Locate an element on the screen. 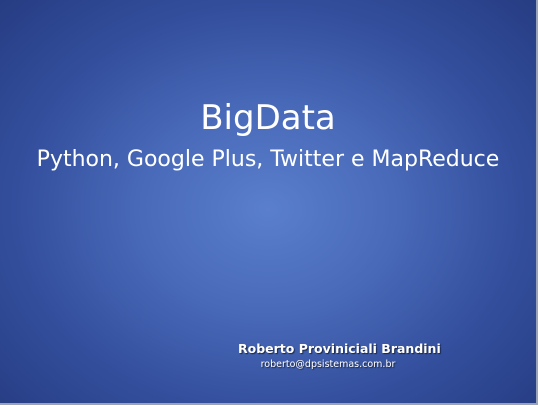 This screenshot has height=405, width=538. author-name: Roberto Proviniciali Brandini is located at coordinates (339, 348).